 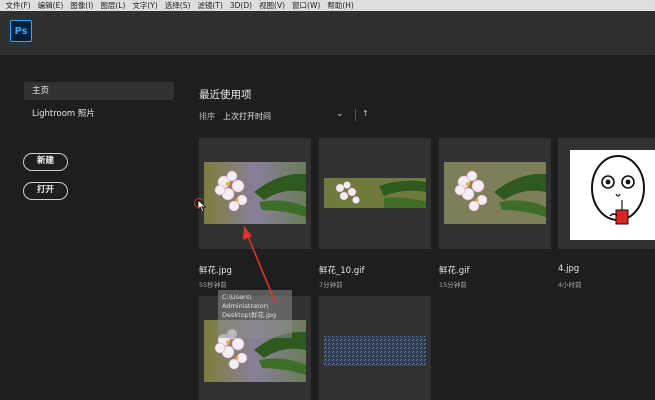 What do you see at coordinates (45, 162) in the screenshot?
I see `new-button: 新建` at bounding box center [45, 162].